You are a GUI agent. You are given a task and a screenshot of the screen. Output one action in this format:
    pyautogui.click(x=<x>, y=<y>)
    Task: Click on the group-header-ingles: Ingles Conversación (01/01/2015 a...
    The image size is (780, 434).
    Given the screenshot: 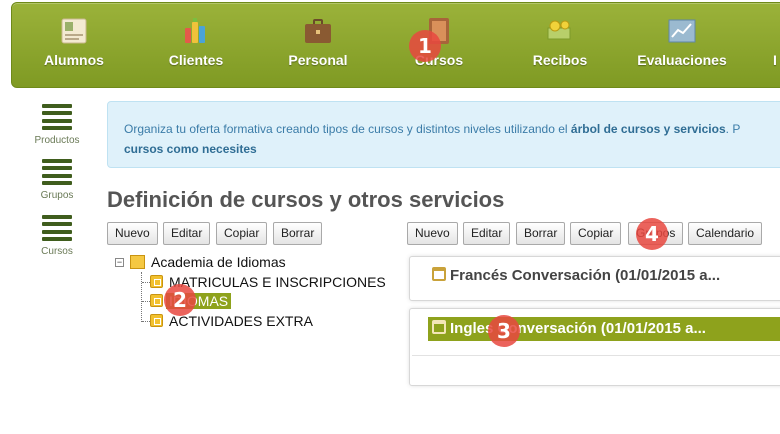 What is the action you would take?
    pyautogui.click(x=604, y=329)
    